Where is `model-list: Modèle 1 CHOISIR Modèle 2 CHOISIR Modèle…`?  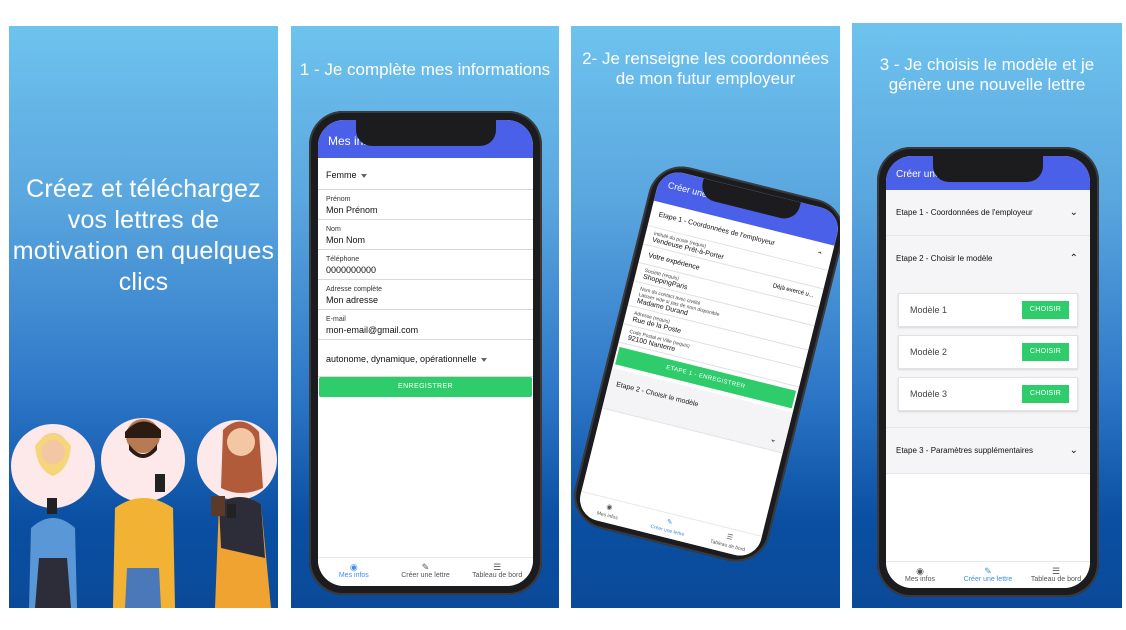
model-list: Modèle 1 CHOISIR Modèle 2 CHOISIR Modèle… is located at coordinates (988, 354).